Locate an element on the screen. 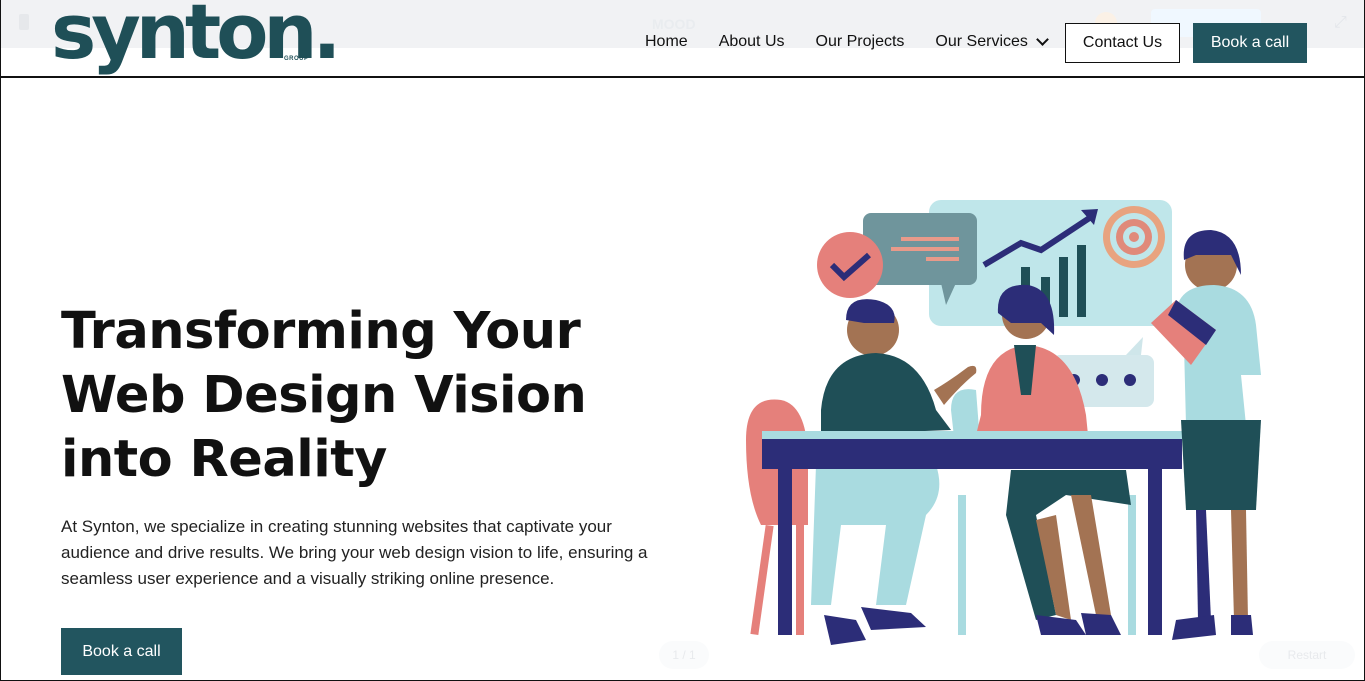  logo: synton. GROUP is located at coordinates (196, 38).